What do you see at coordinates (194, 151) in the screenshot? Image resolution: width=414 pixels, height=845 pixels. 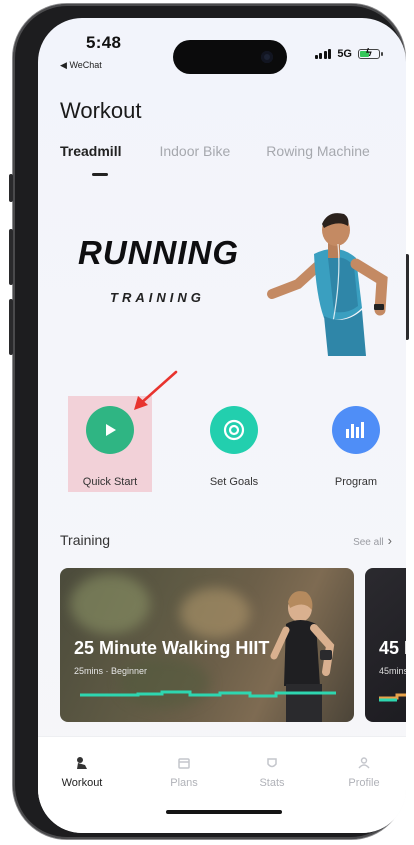 I see `tab-indoor-bike: Indoor Bike` at bounding box center [194, 151].